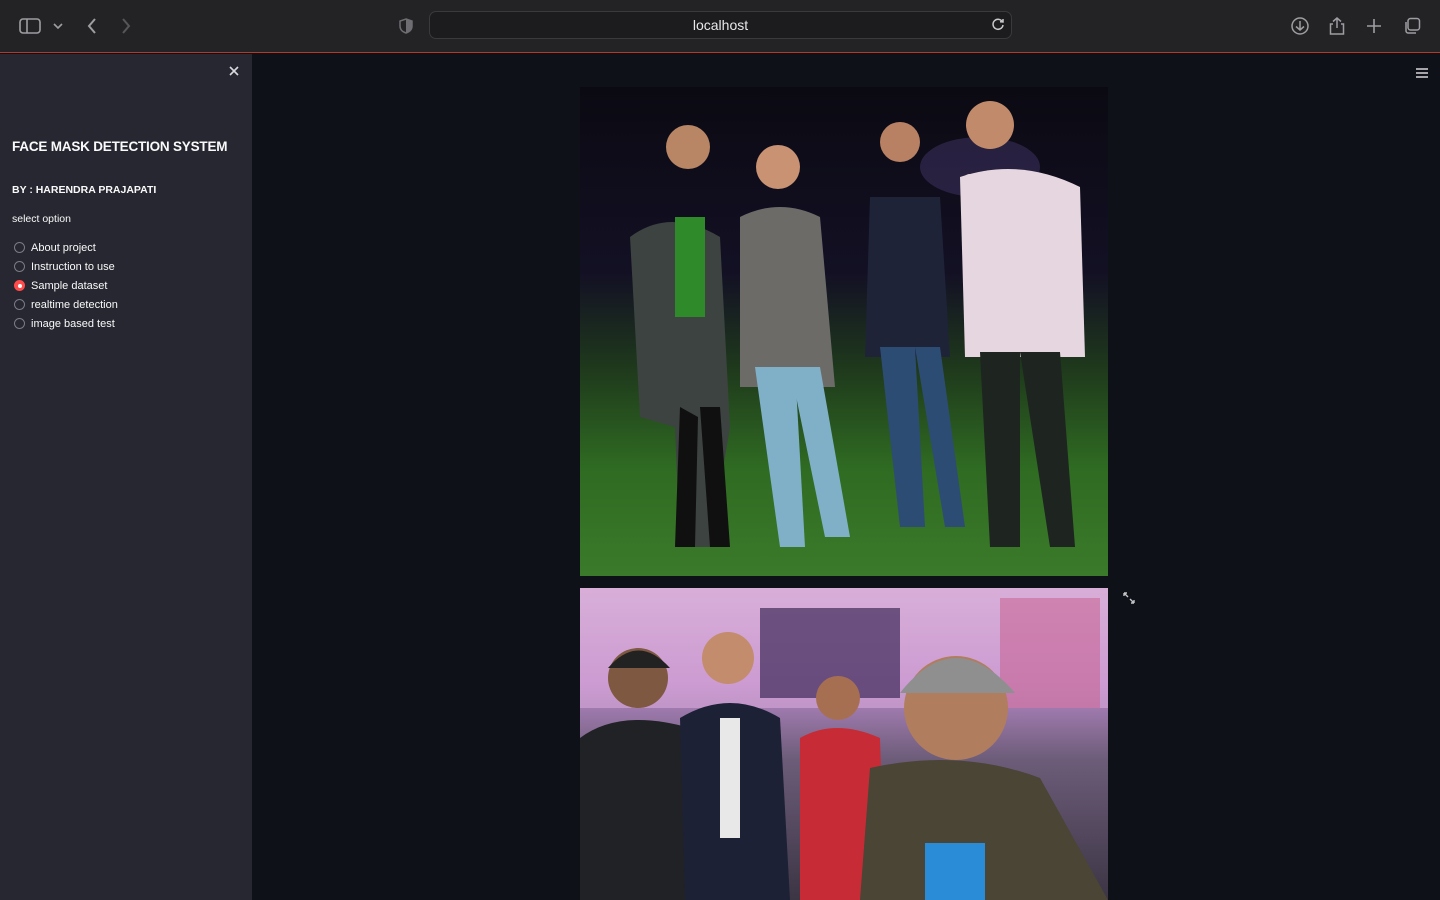 The width and height of the screenshot is (1440, 900). Describe the element at coordinates (41, 219) in the screenshot. I see `select-option-label: select option` at that location.